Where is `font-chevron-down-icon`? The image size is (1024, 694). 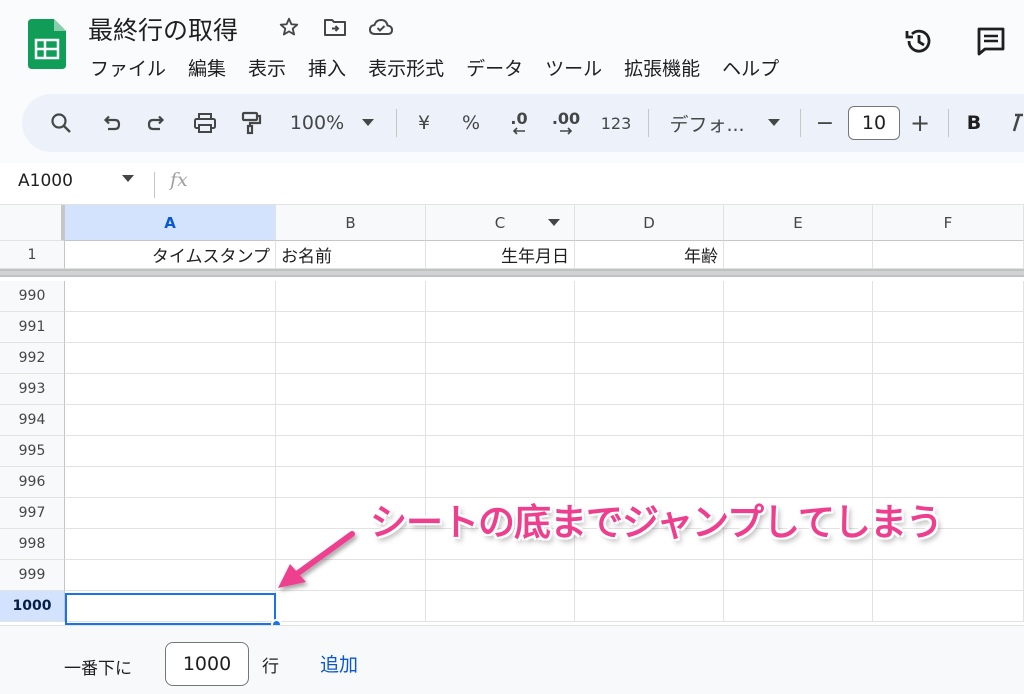
font-chevron-down-icon is located at coordinates (774, 123).